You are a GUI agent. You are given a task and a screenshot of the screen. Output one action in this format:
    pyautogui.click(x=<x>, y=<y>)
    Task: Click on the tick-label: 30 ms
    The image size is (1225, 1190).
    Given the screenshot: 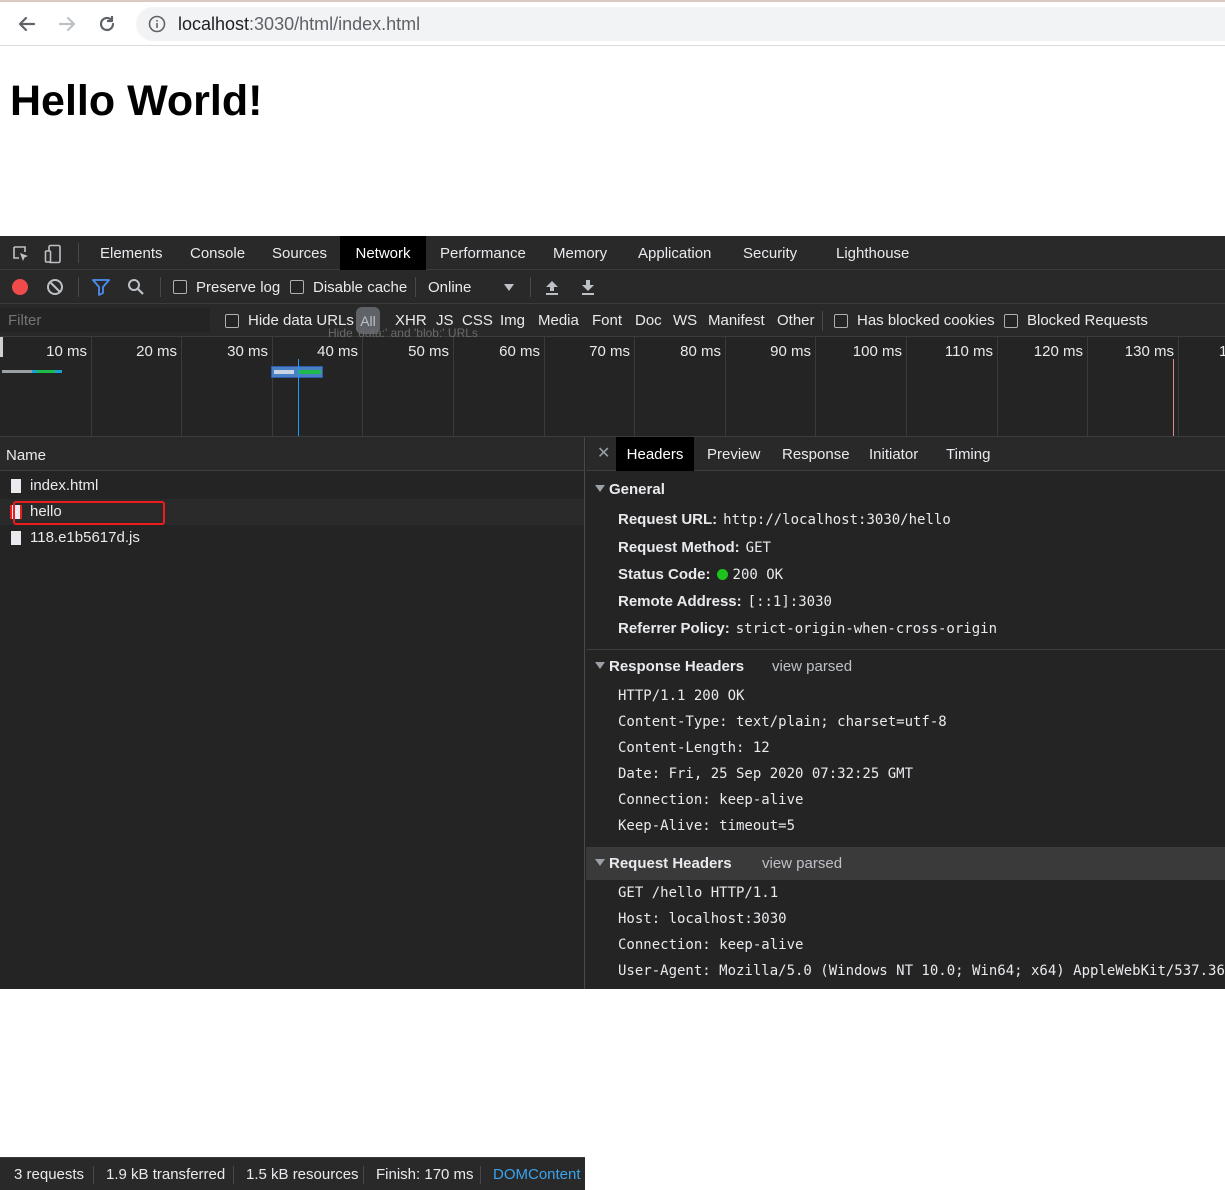 What is the action you would take?
    pyautogui.click(x=247, y=351)
    